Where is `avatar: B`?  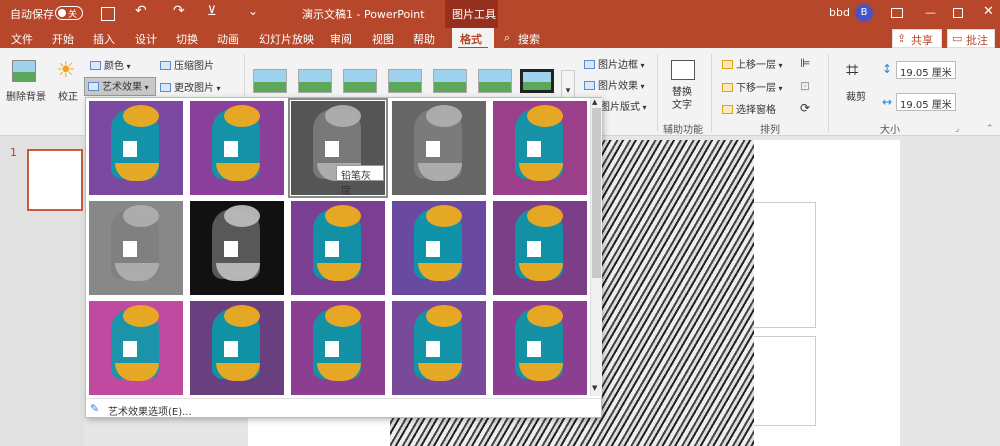
avatar: B is located at coordinates (864, 13).